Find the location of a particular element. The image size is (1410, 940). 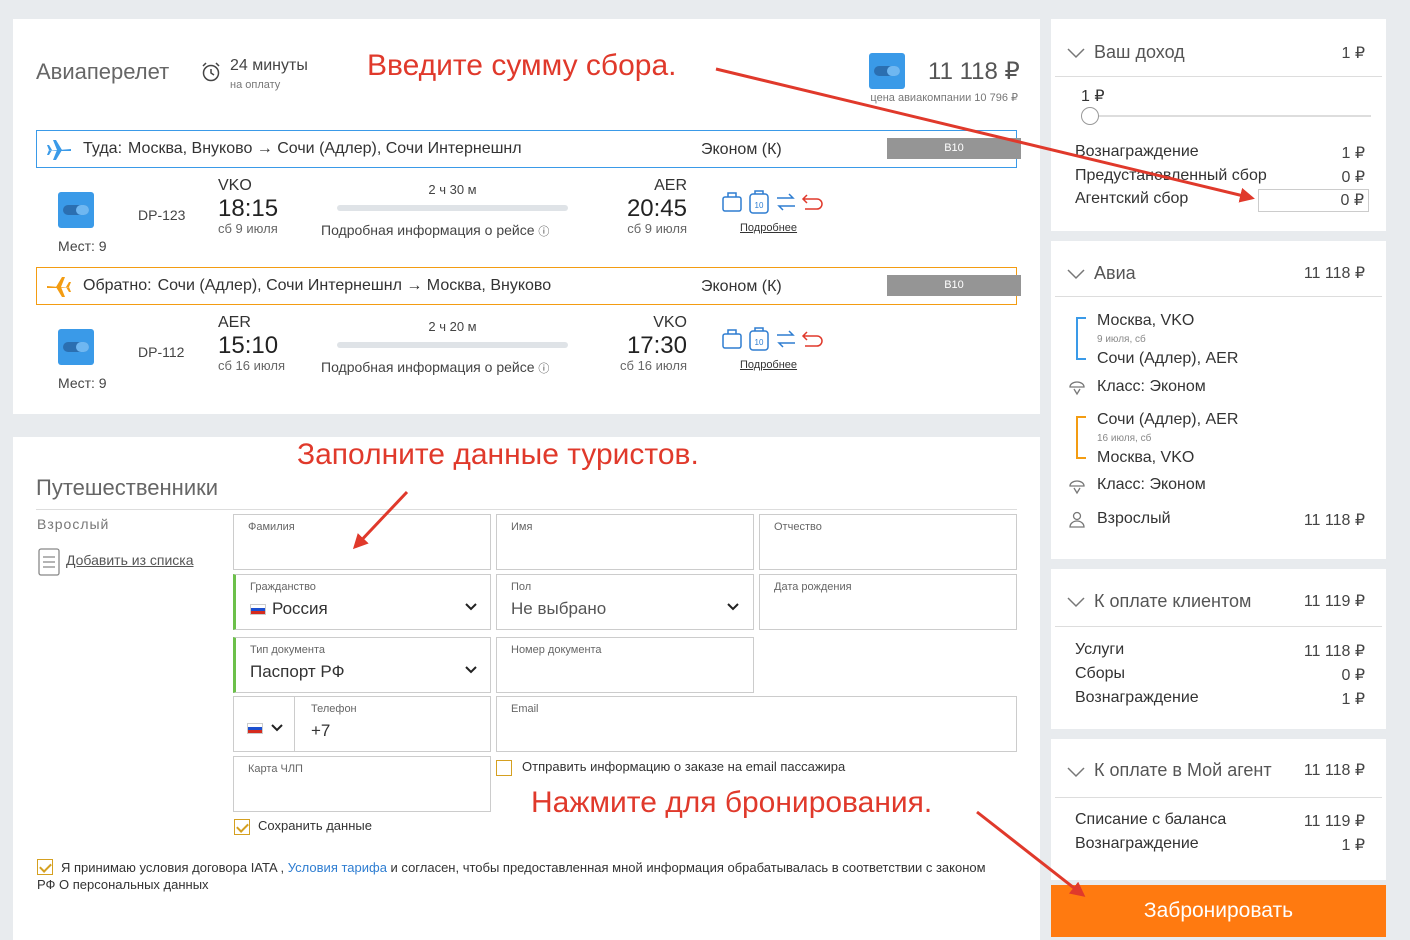

inbound-label: Обратно: is located at coordinates (117, 285).